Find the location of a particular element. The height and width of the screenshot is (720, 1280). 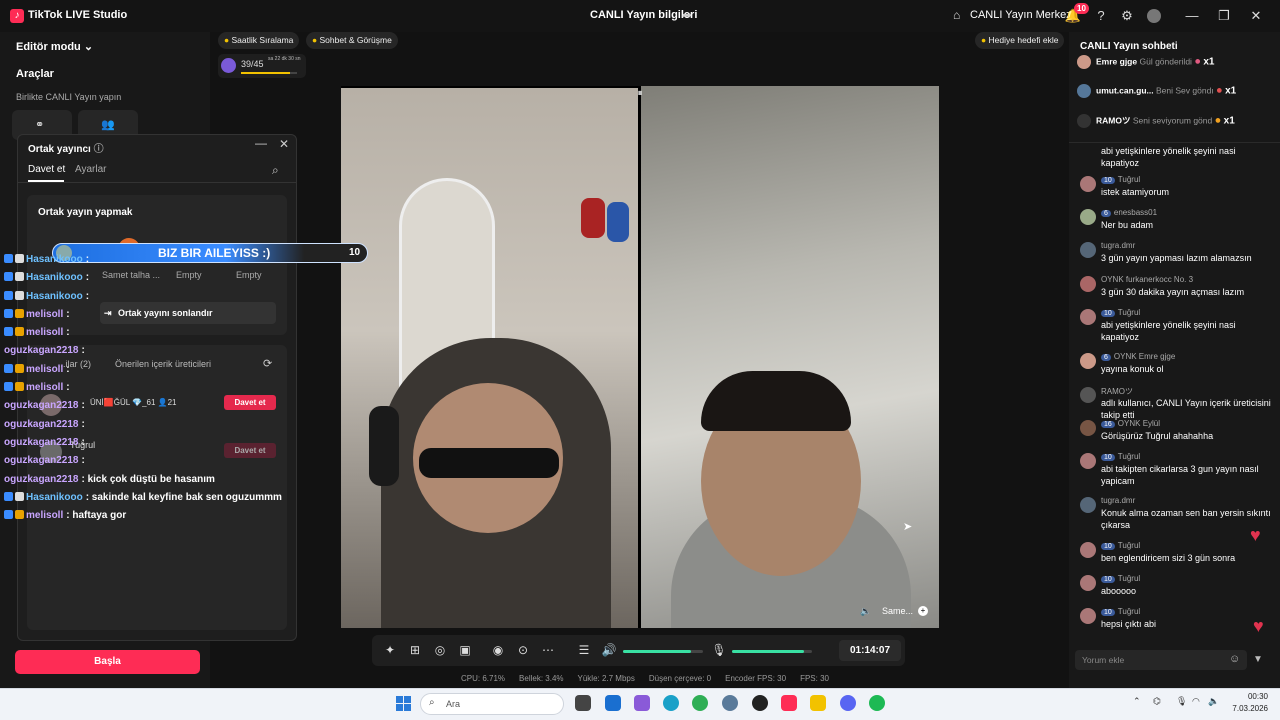

modal-close-icon: ✕ is located at coordinates (284, 144).